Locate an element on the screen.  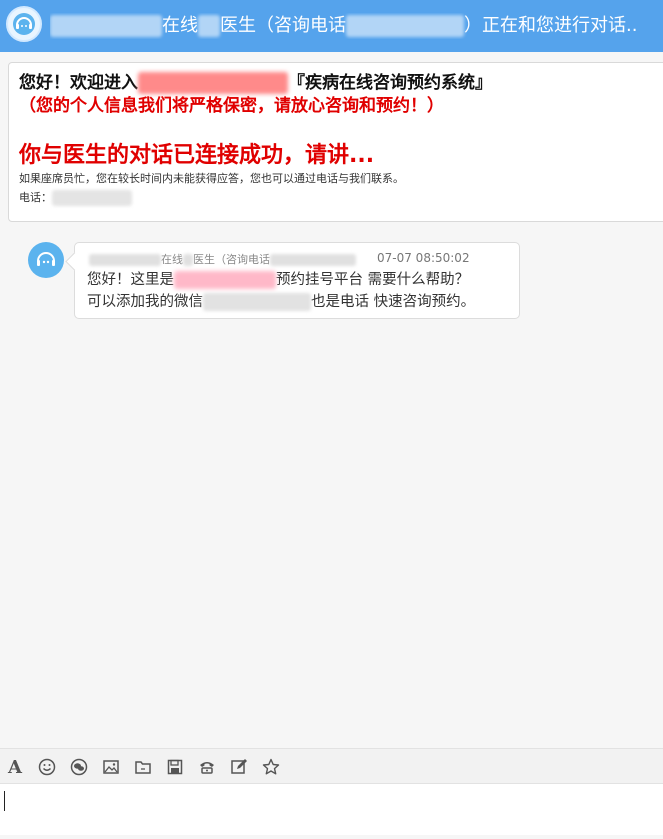
privacy-note: （您的个人信息我们将严格保密，请放心咨询和预约！） is located at coordinates (231, 106).